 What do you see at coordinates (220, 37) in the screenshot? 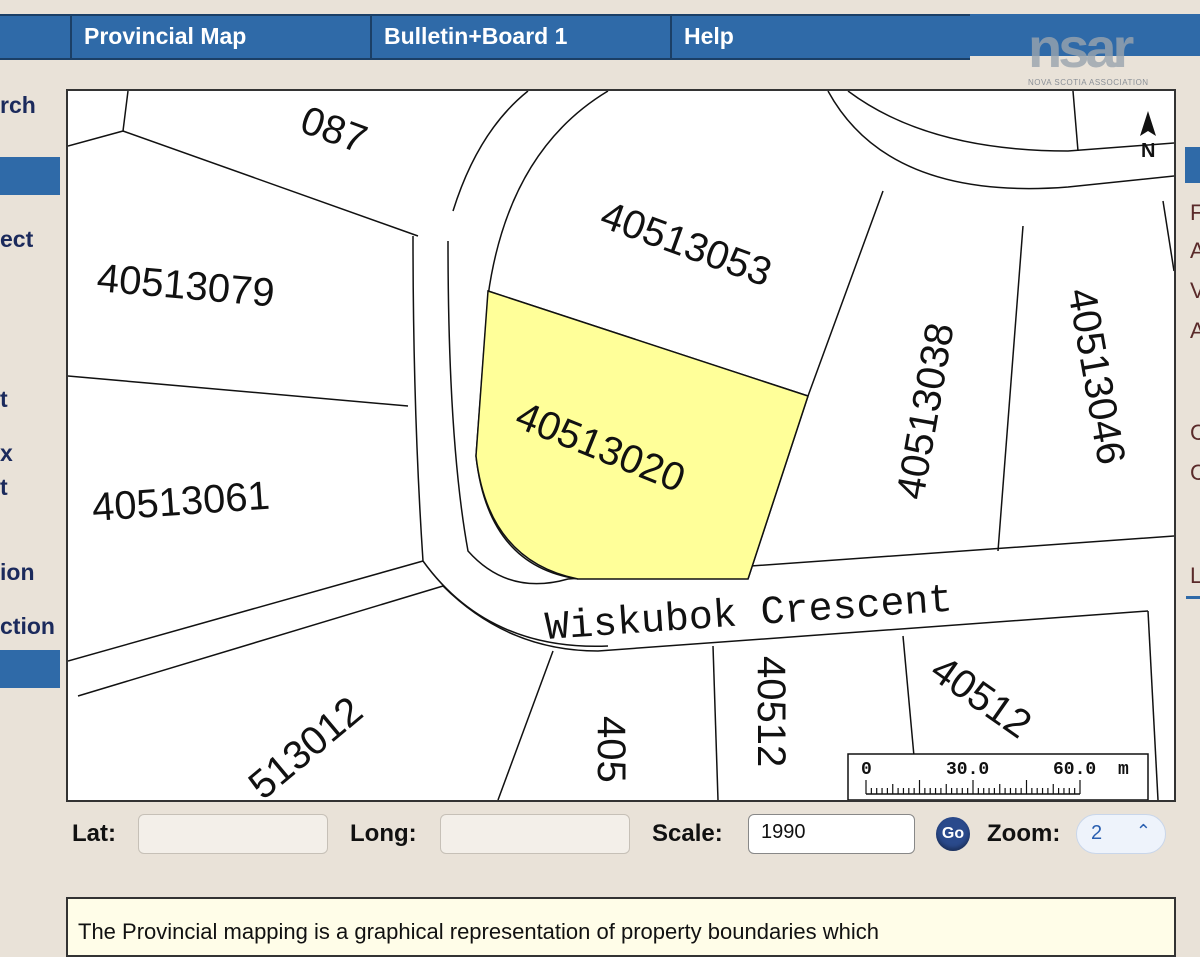
I see `tab-provincial-map: Provincial Map` at bounding box center [220, 37].